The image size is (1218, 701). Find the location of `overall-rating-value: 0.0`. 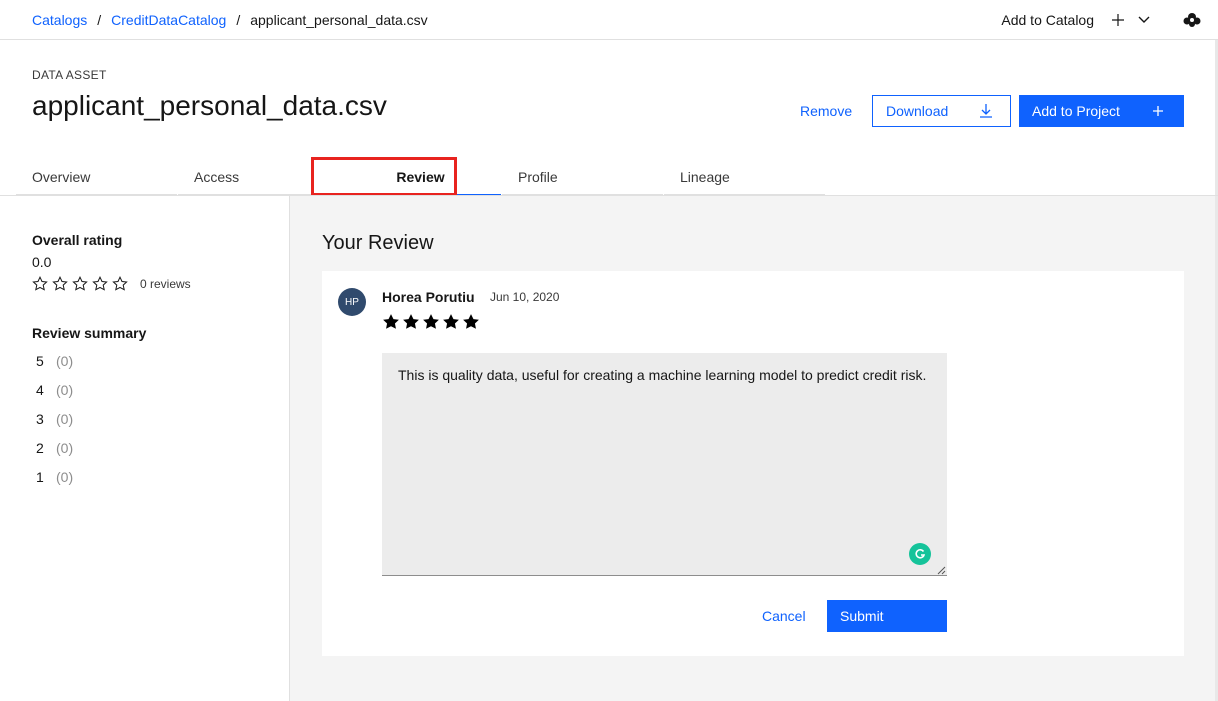

overall-rating-value: 0.0 is located at coordinates (42, 262).